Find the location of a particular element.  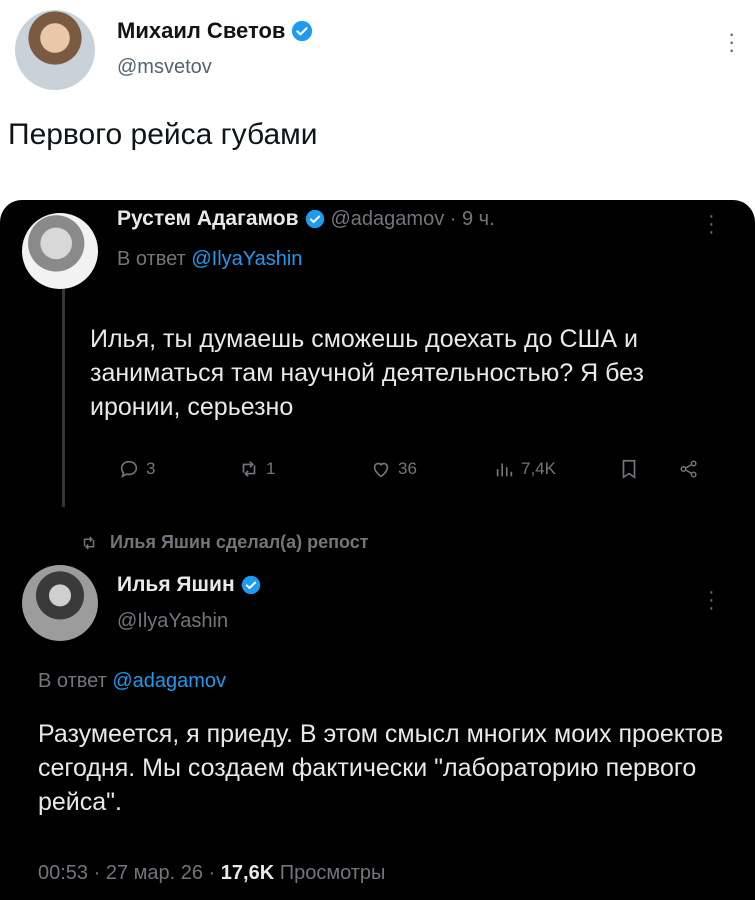

share-icon is located at coordinates (688, 469).